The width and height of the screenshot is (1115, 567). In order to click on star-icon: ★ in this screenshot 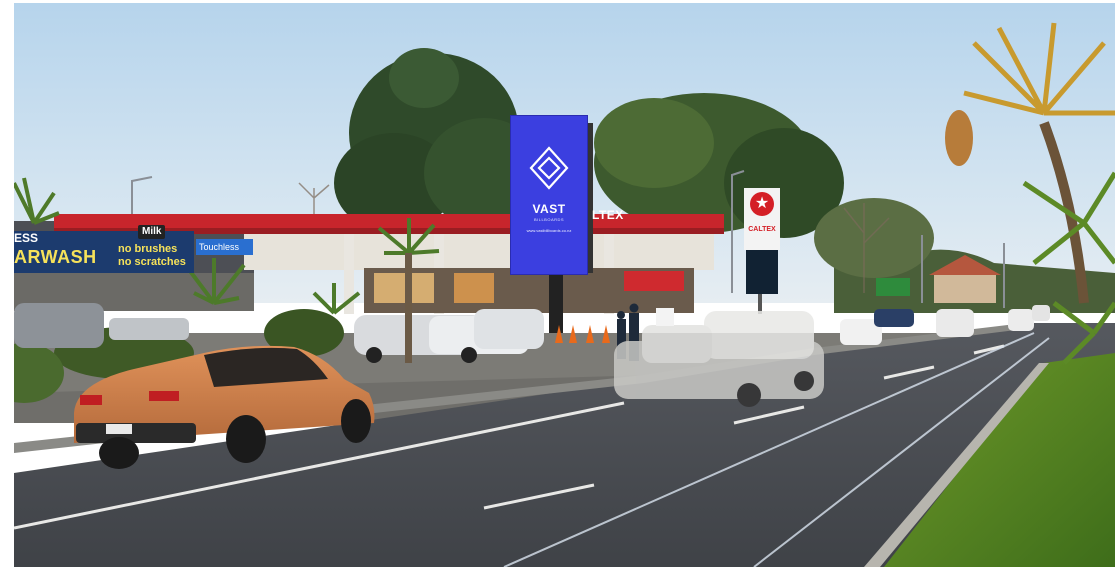, I will do `click(762, 204)`.